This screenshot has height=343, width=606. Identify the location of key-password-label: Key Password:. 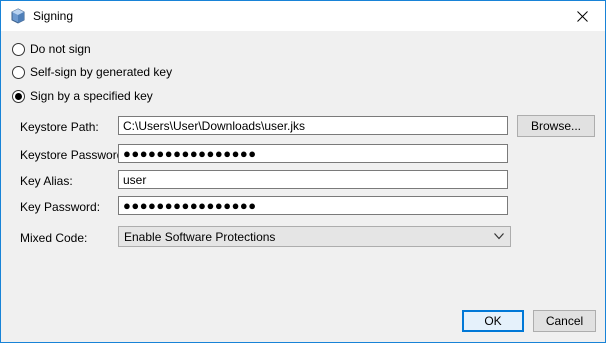
(60, 207).